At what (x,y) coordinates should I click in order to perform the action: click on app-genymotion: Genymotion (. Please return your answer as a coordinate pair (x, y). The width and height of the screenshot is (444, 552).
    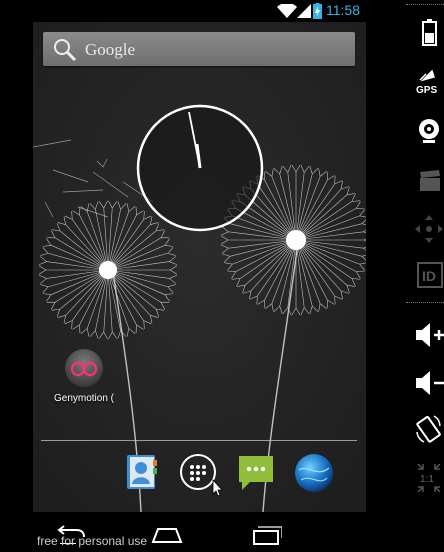
    Looking at the image, I should click on (84, 376).